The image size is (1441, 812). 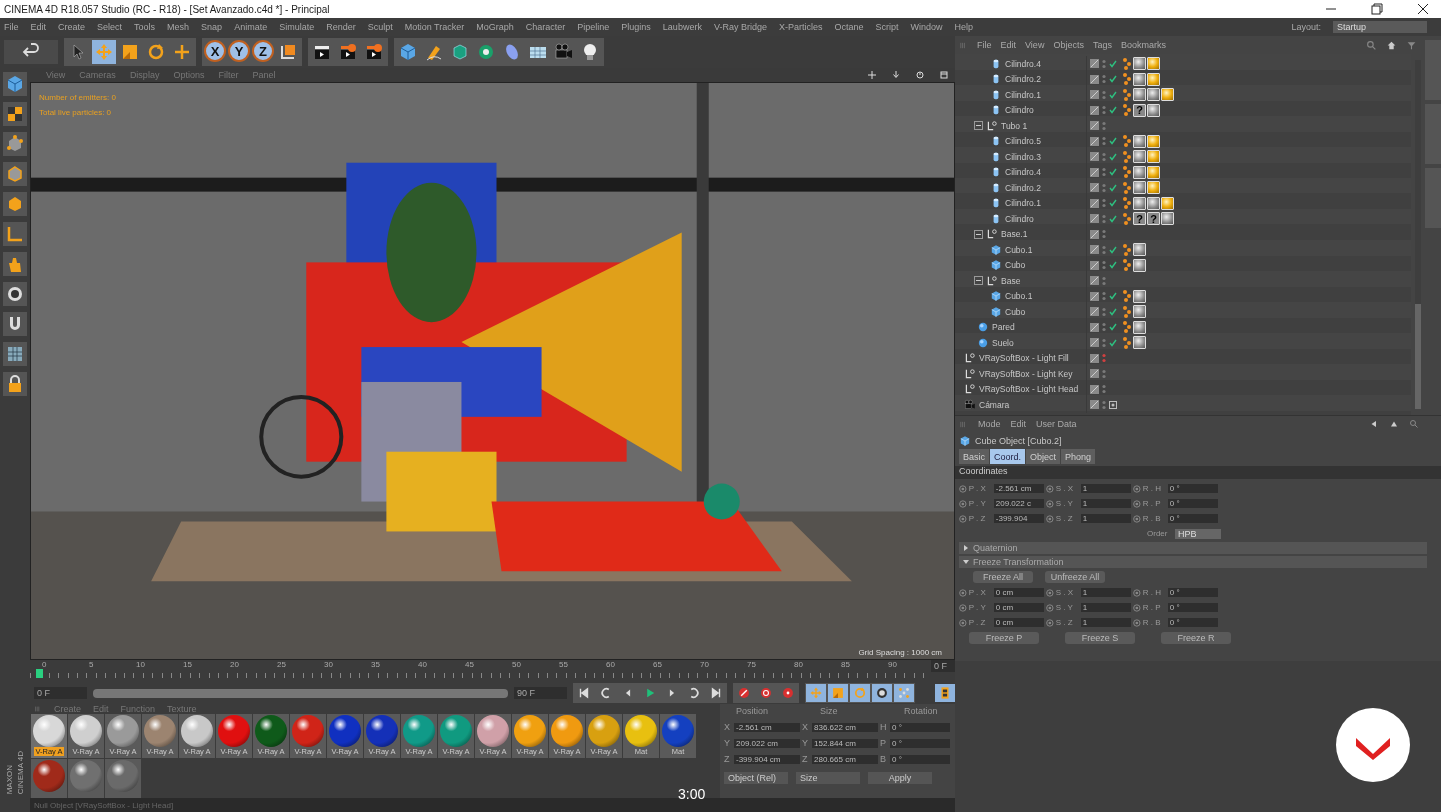 I want to click on object-name: Tubo 1, so click(x=1014, y=125).